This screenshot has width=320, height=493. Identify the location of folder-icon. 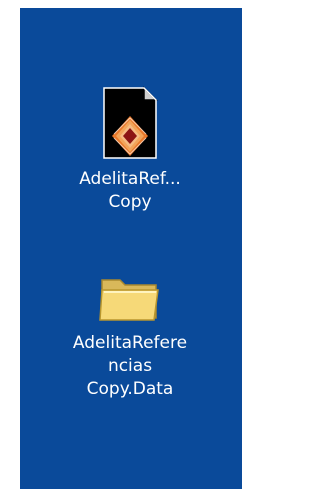
(129, 300).